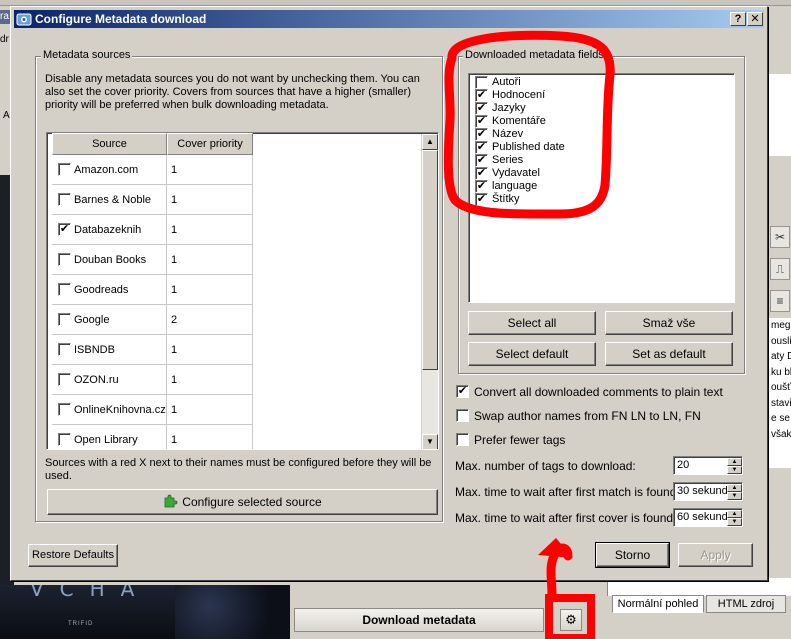  What do you see at coordinates (481, 82) in the screenshot?
I see `field-checkbox` at bounding box center [481, 82].